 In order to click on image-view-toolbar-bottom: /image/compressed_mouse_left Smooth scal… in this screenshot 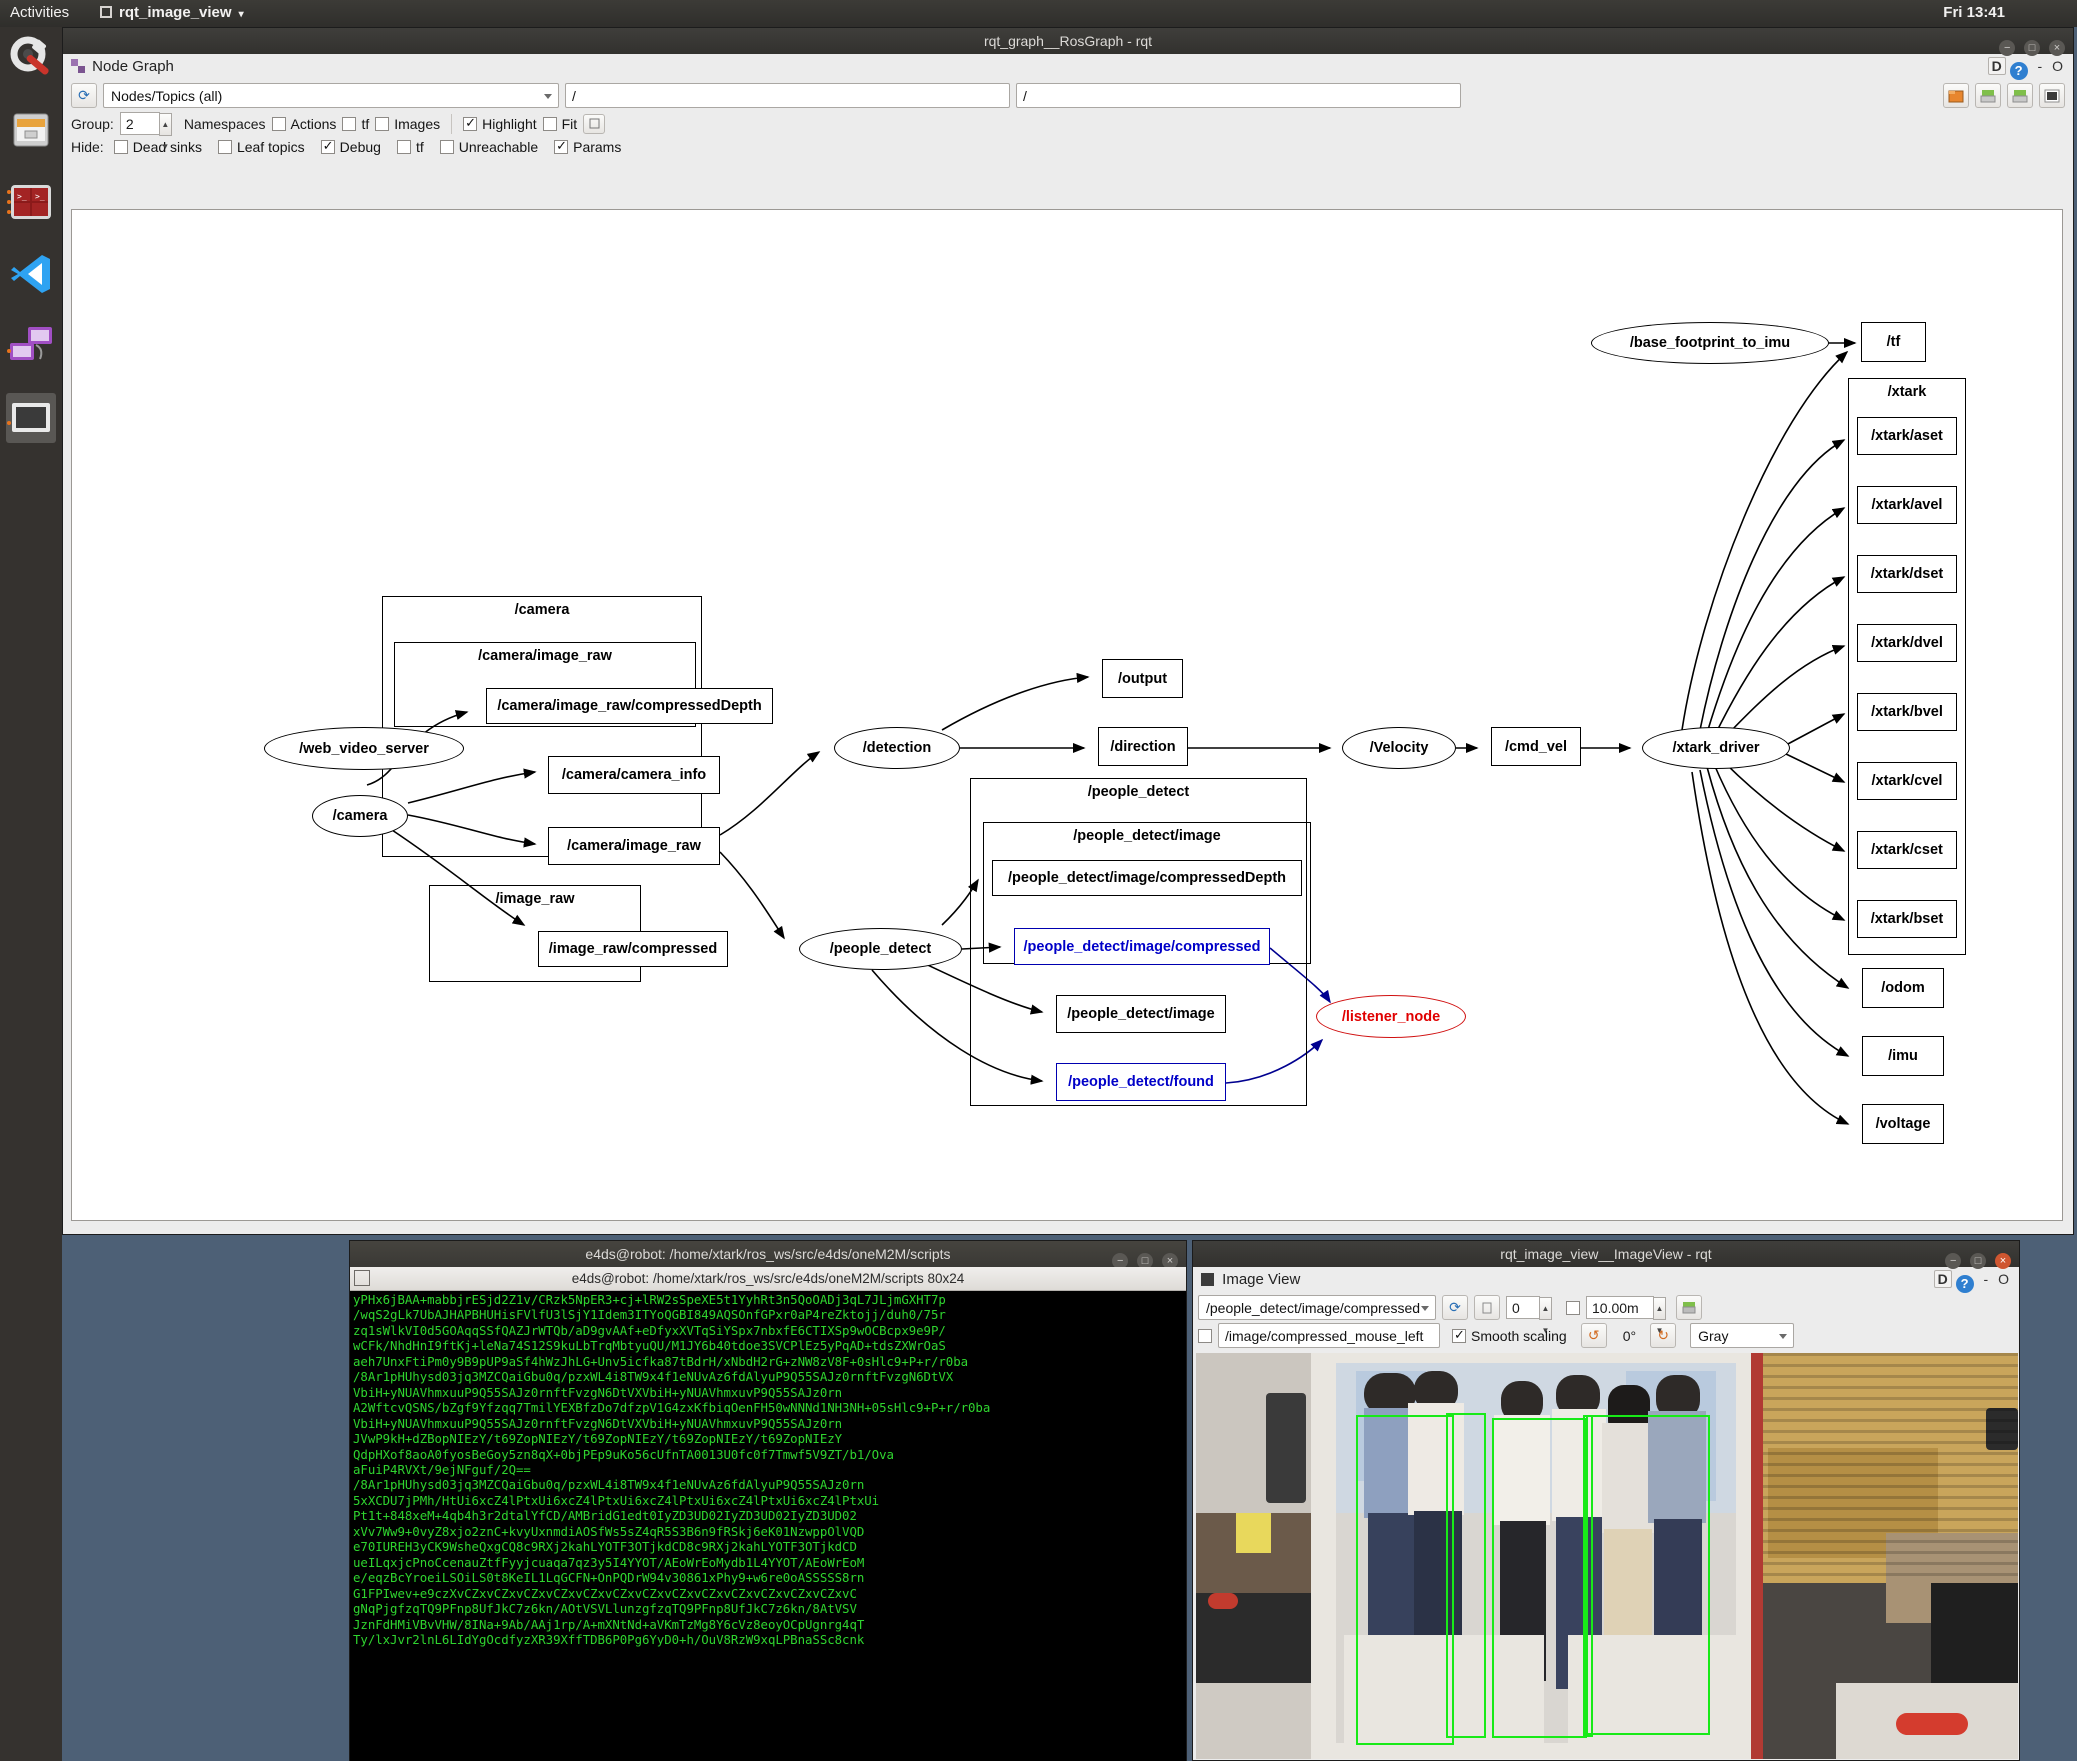, I will do `click(1606, 1335)`.